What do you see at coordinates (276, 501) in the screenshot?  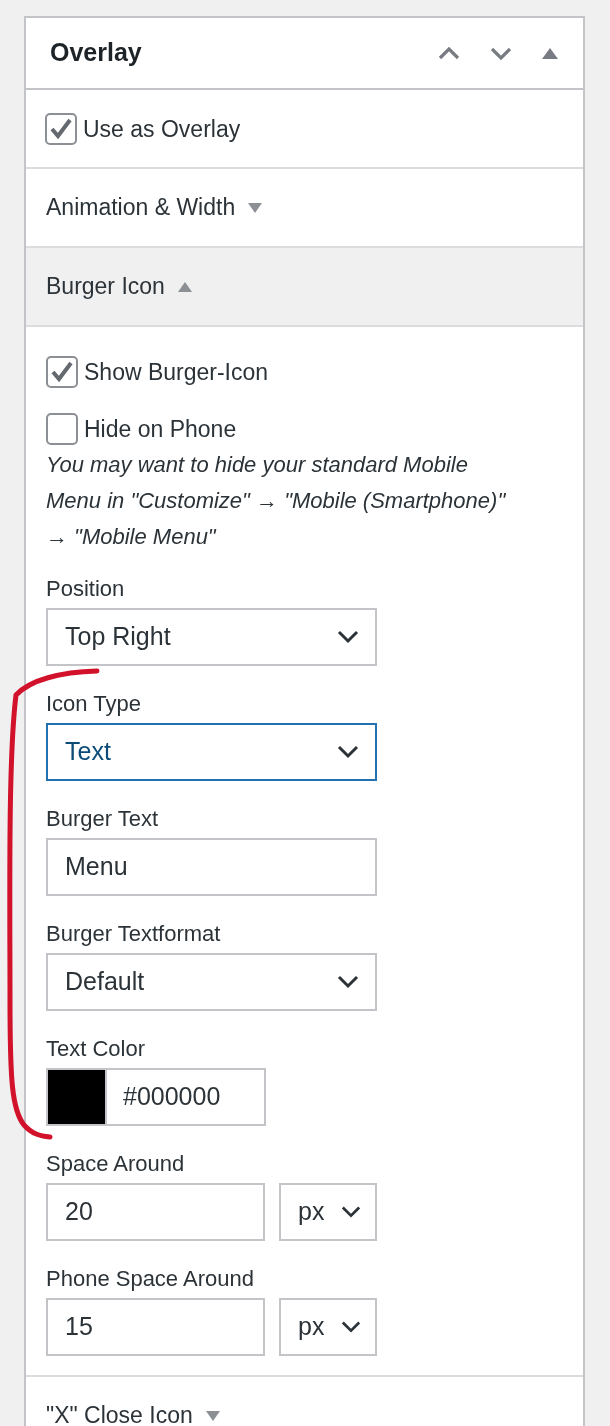 I see `help-note: You may want to hide your standard Mobile Menu in "Customize" → "Mobile (Smartphone)" → "Mobile Menu"` at bounding box center [276, 501].